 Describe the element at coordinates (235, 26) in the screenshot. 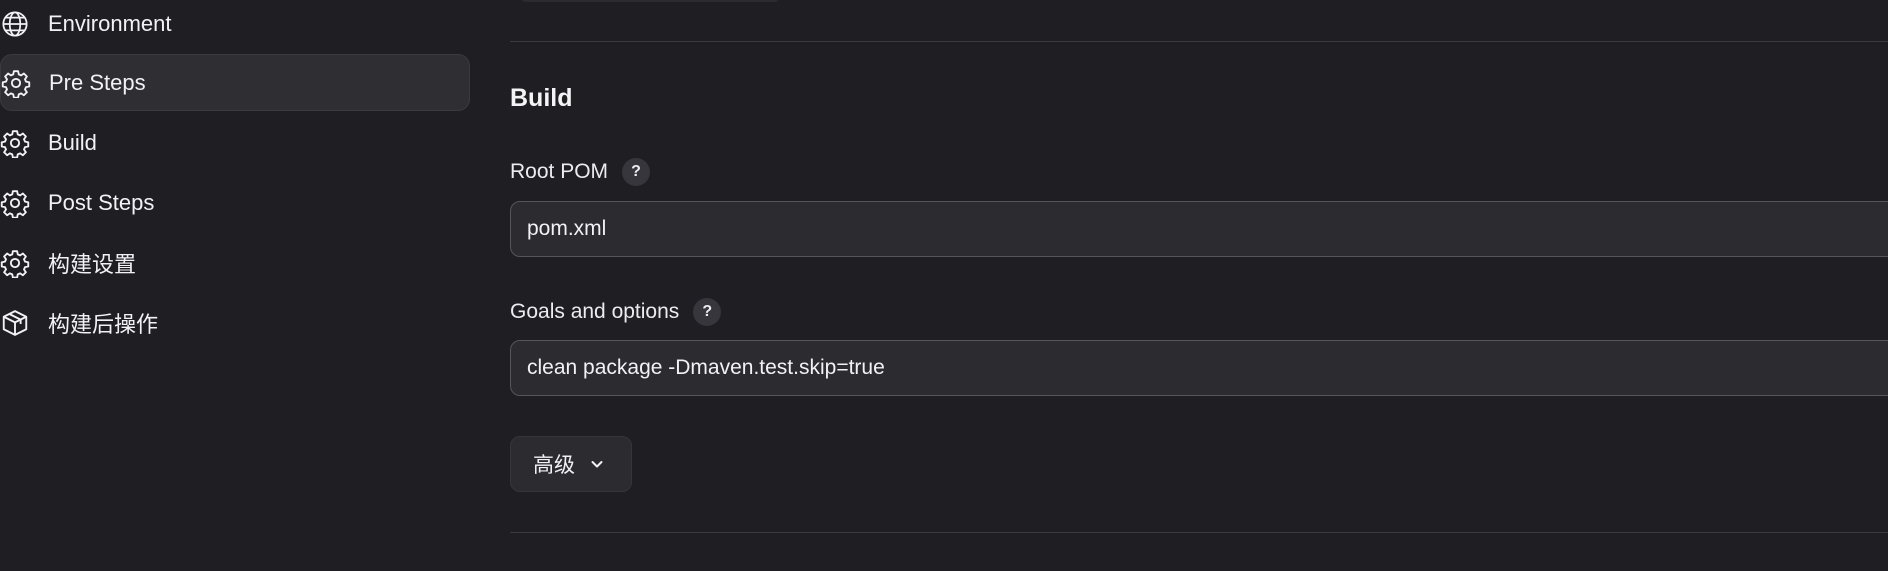

I see `sidebar-item-environment: Environment` at that location.